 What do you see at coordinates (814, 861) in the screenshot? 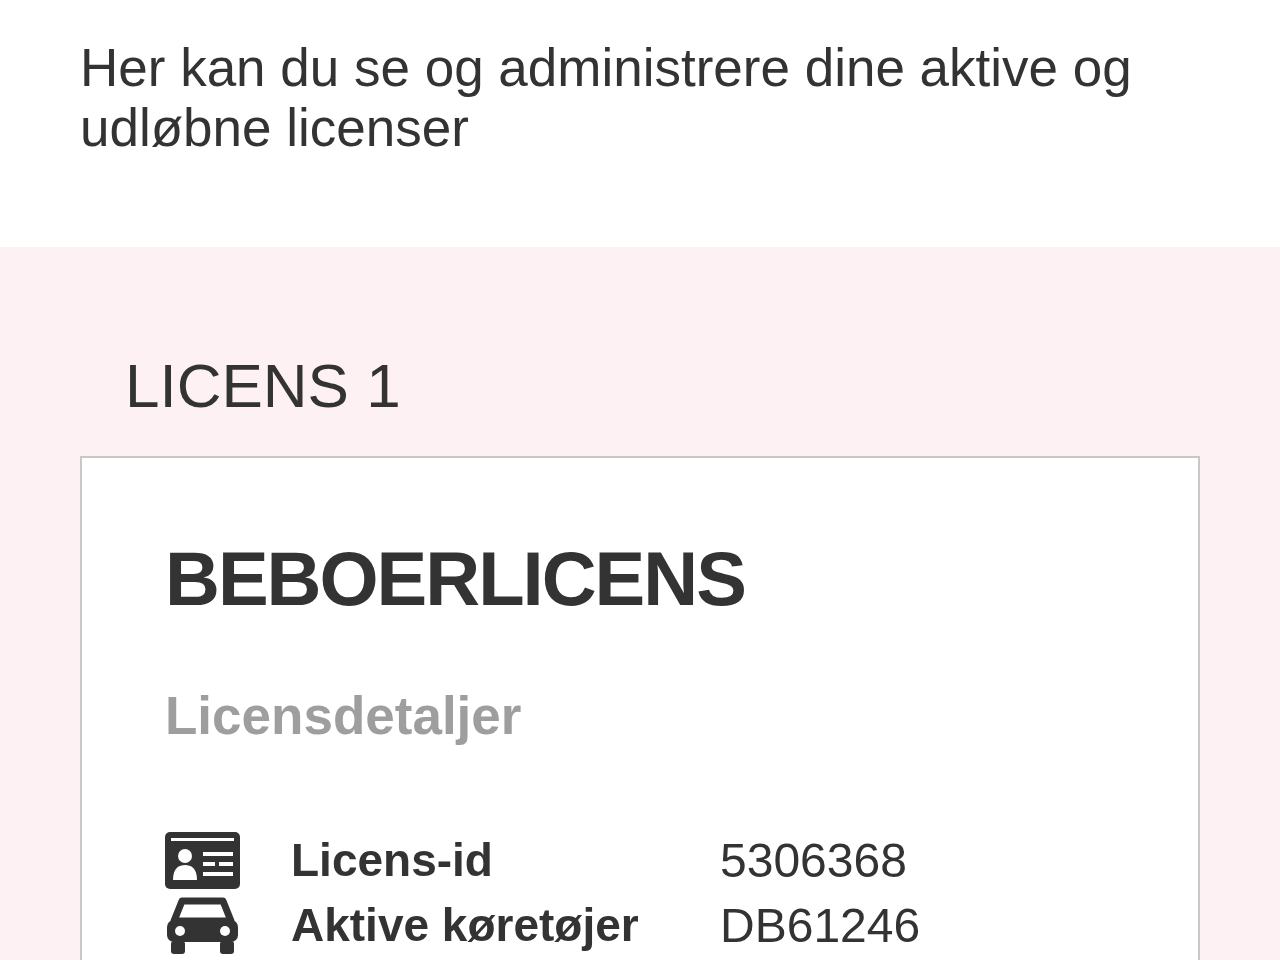
I see `detail-value: 5306368` at bounding box center [814, 861].